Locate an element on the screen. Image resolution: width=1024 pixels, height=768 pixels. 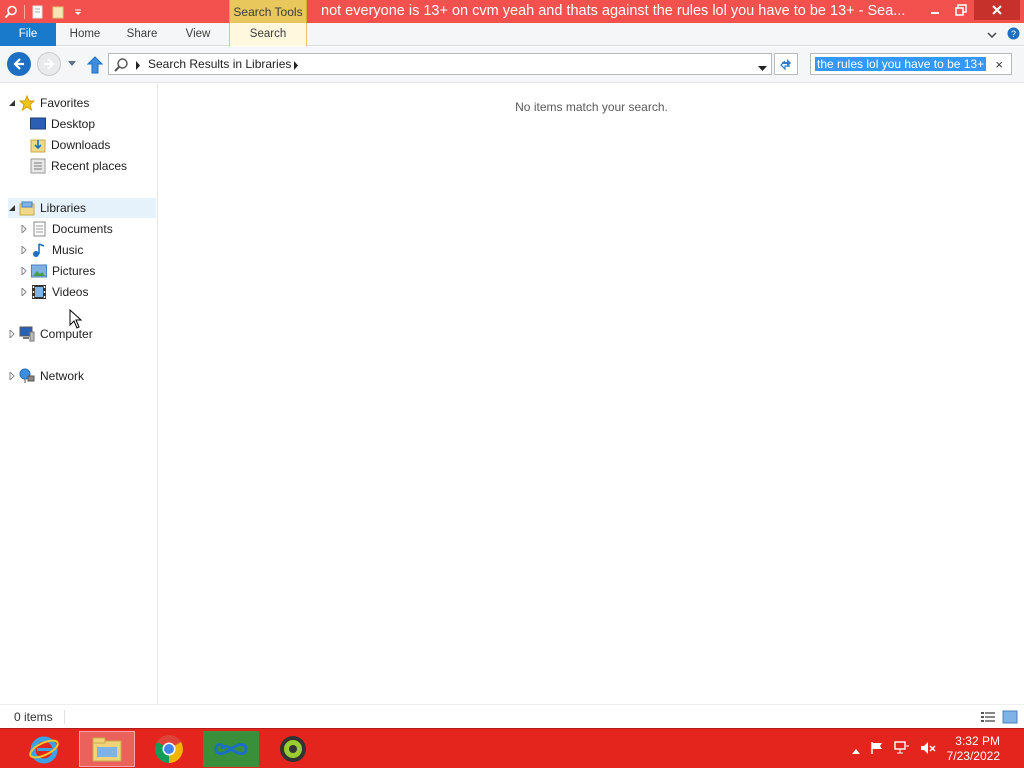
tree-music: Music is located at coordinates (51, 250).